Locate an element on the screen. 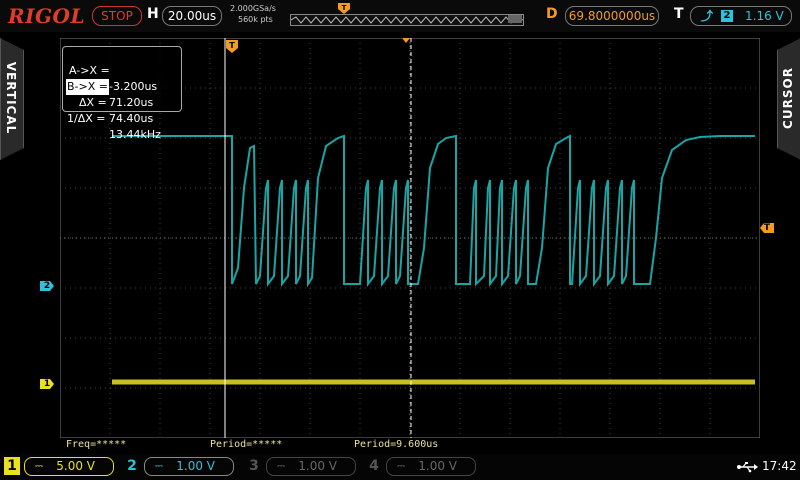 This screenshot has width=800, height=480. trigger-label: T is located at coordinates (679, 14).